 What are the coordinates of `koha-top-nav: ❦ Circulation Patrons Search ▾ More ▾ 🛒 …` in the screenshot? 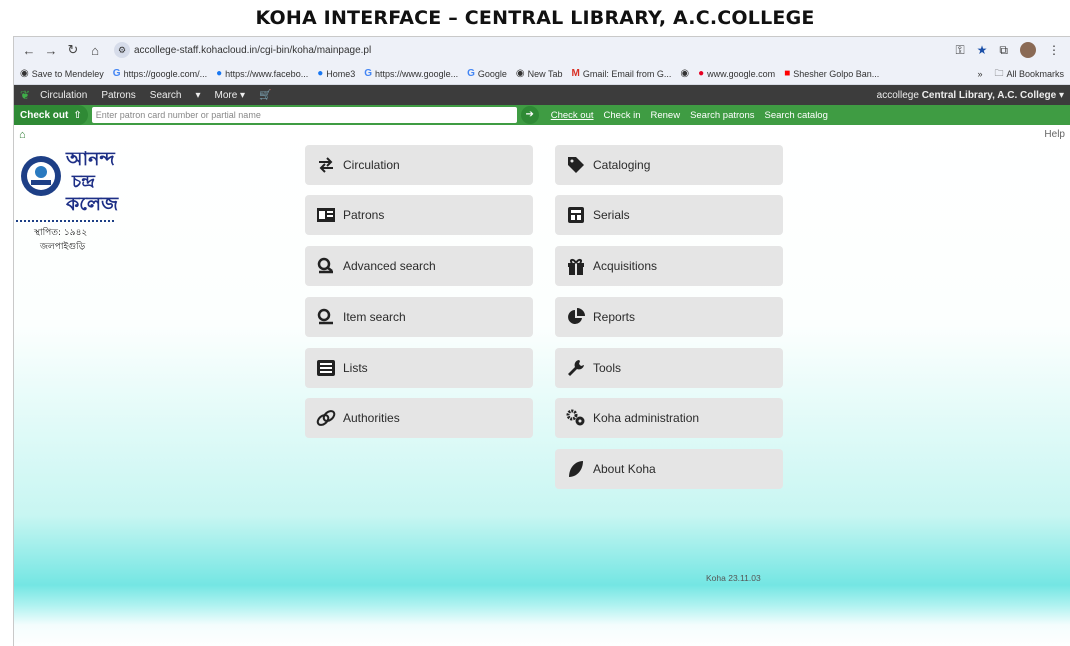 It's located at (542, 95).